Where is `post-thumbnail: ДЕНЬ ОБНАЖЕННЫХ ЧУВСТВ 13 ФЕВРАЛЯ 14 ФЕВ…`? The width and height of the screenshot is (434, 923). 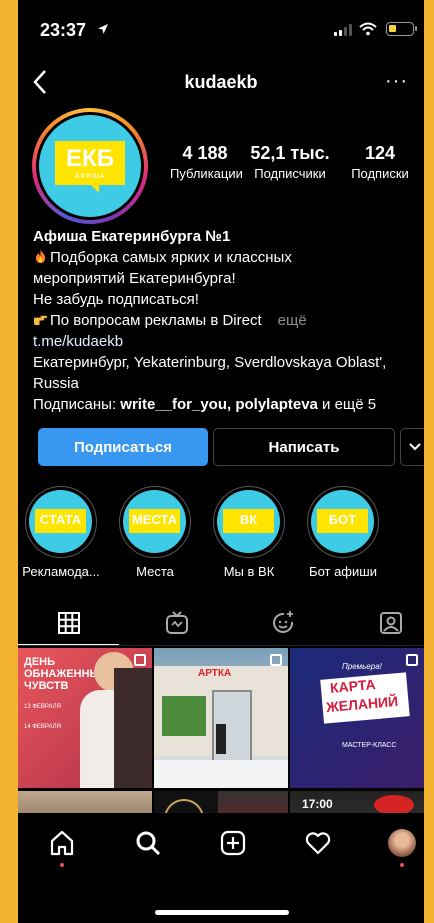 post-thumbnail: ДЕНЬ ОБНАЖЕННЫХ ЧУВСТВ 13 ФЕВРАЛЯ 14 ФЕВ… is located at coordinates (85, 718).